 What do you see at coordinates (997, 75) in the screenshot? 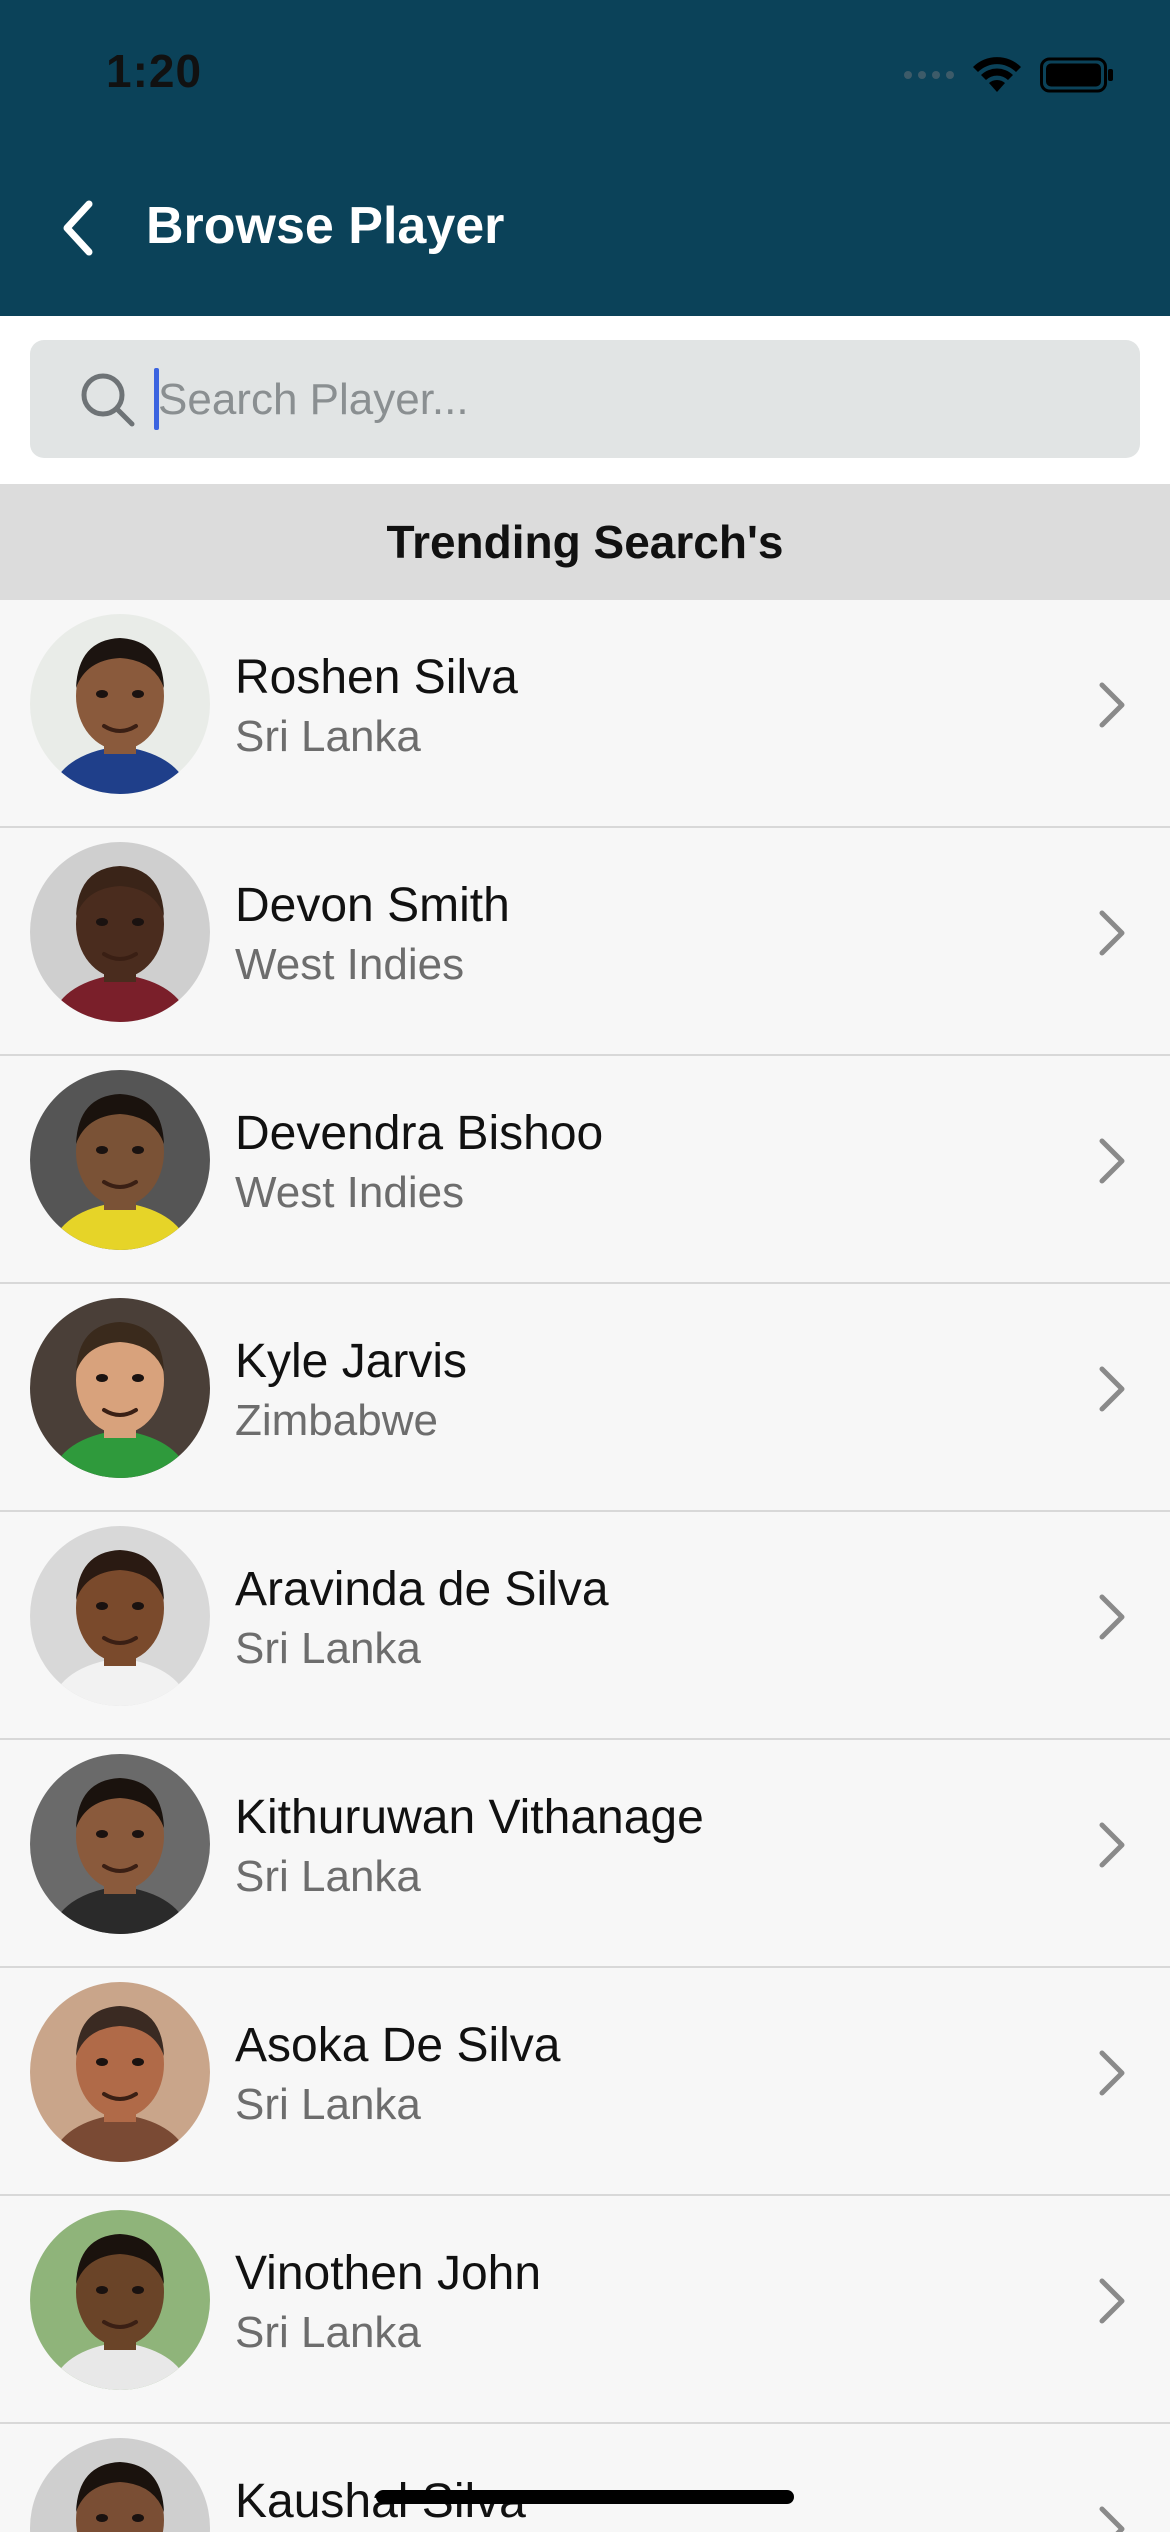
I see `wifi-icon` at bounding box center [997, 75].